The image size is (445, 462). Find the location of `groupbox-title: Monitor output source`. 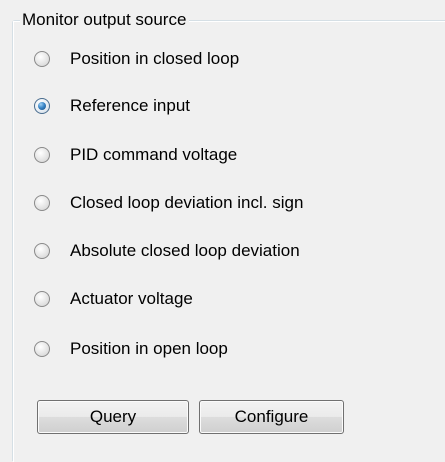

groupbox-title: Monitor output source is located at coordinates (105, 20).